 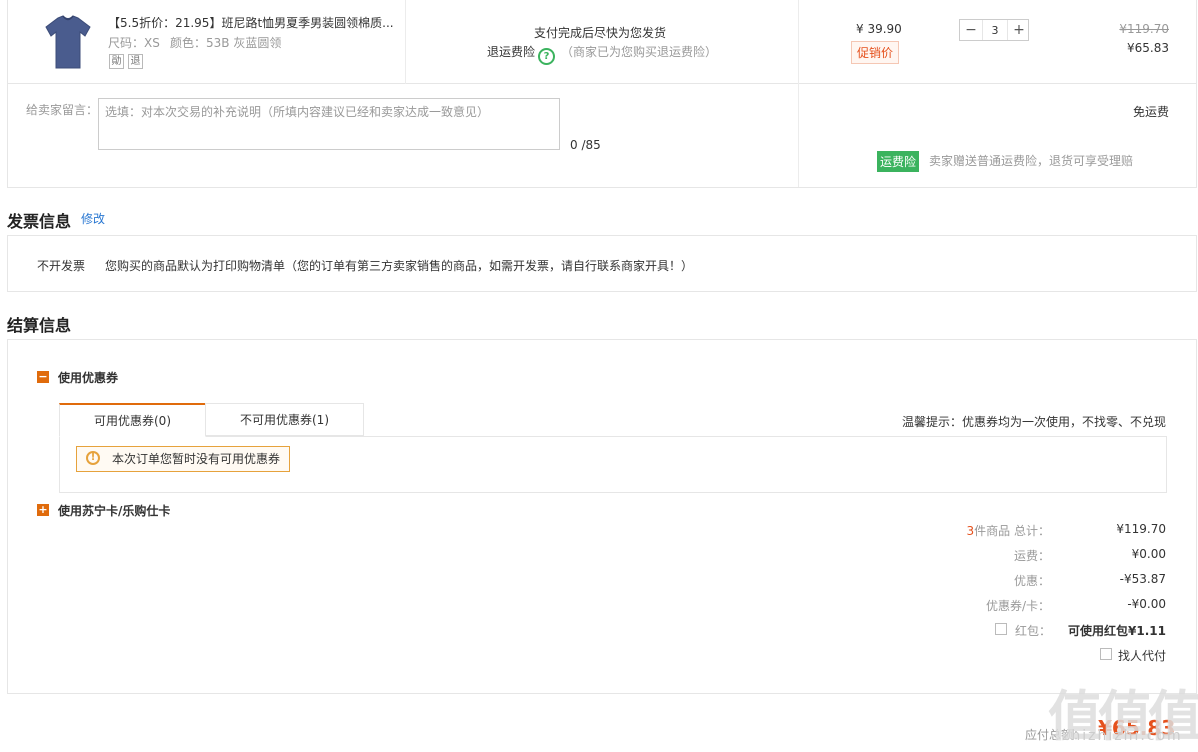 I want to click on card-section-title: 使用苏宁卡/乐购仕卡, so click(x=114, y=510).